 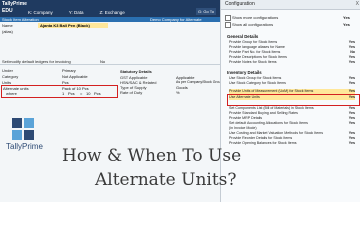 I want to click on config-row: Provide Notes for Stock Items Yes, so click(x=292, y=62).